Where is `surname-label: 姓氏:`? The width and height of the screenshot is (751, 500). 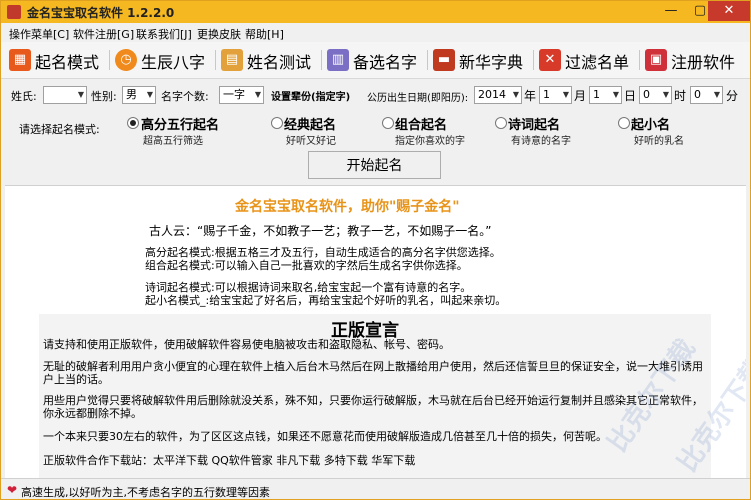 surname-label: 姓氏: is located at coordinates (24, 96).